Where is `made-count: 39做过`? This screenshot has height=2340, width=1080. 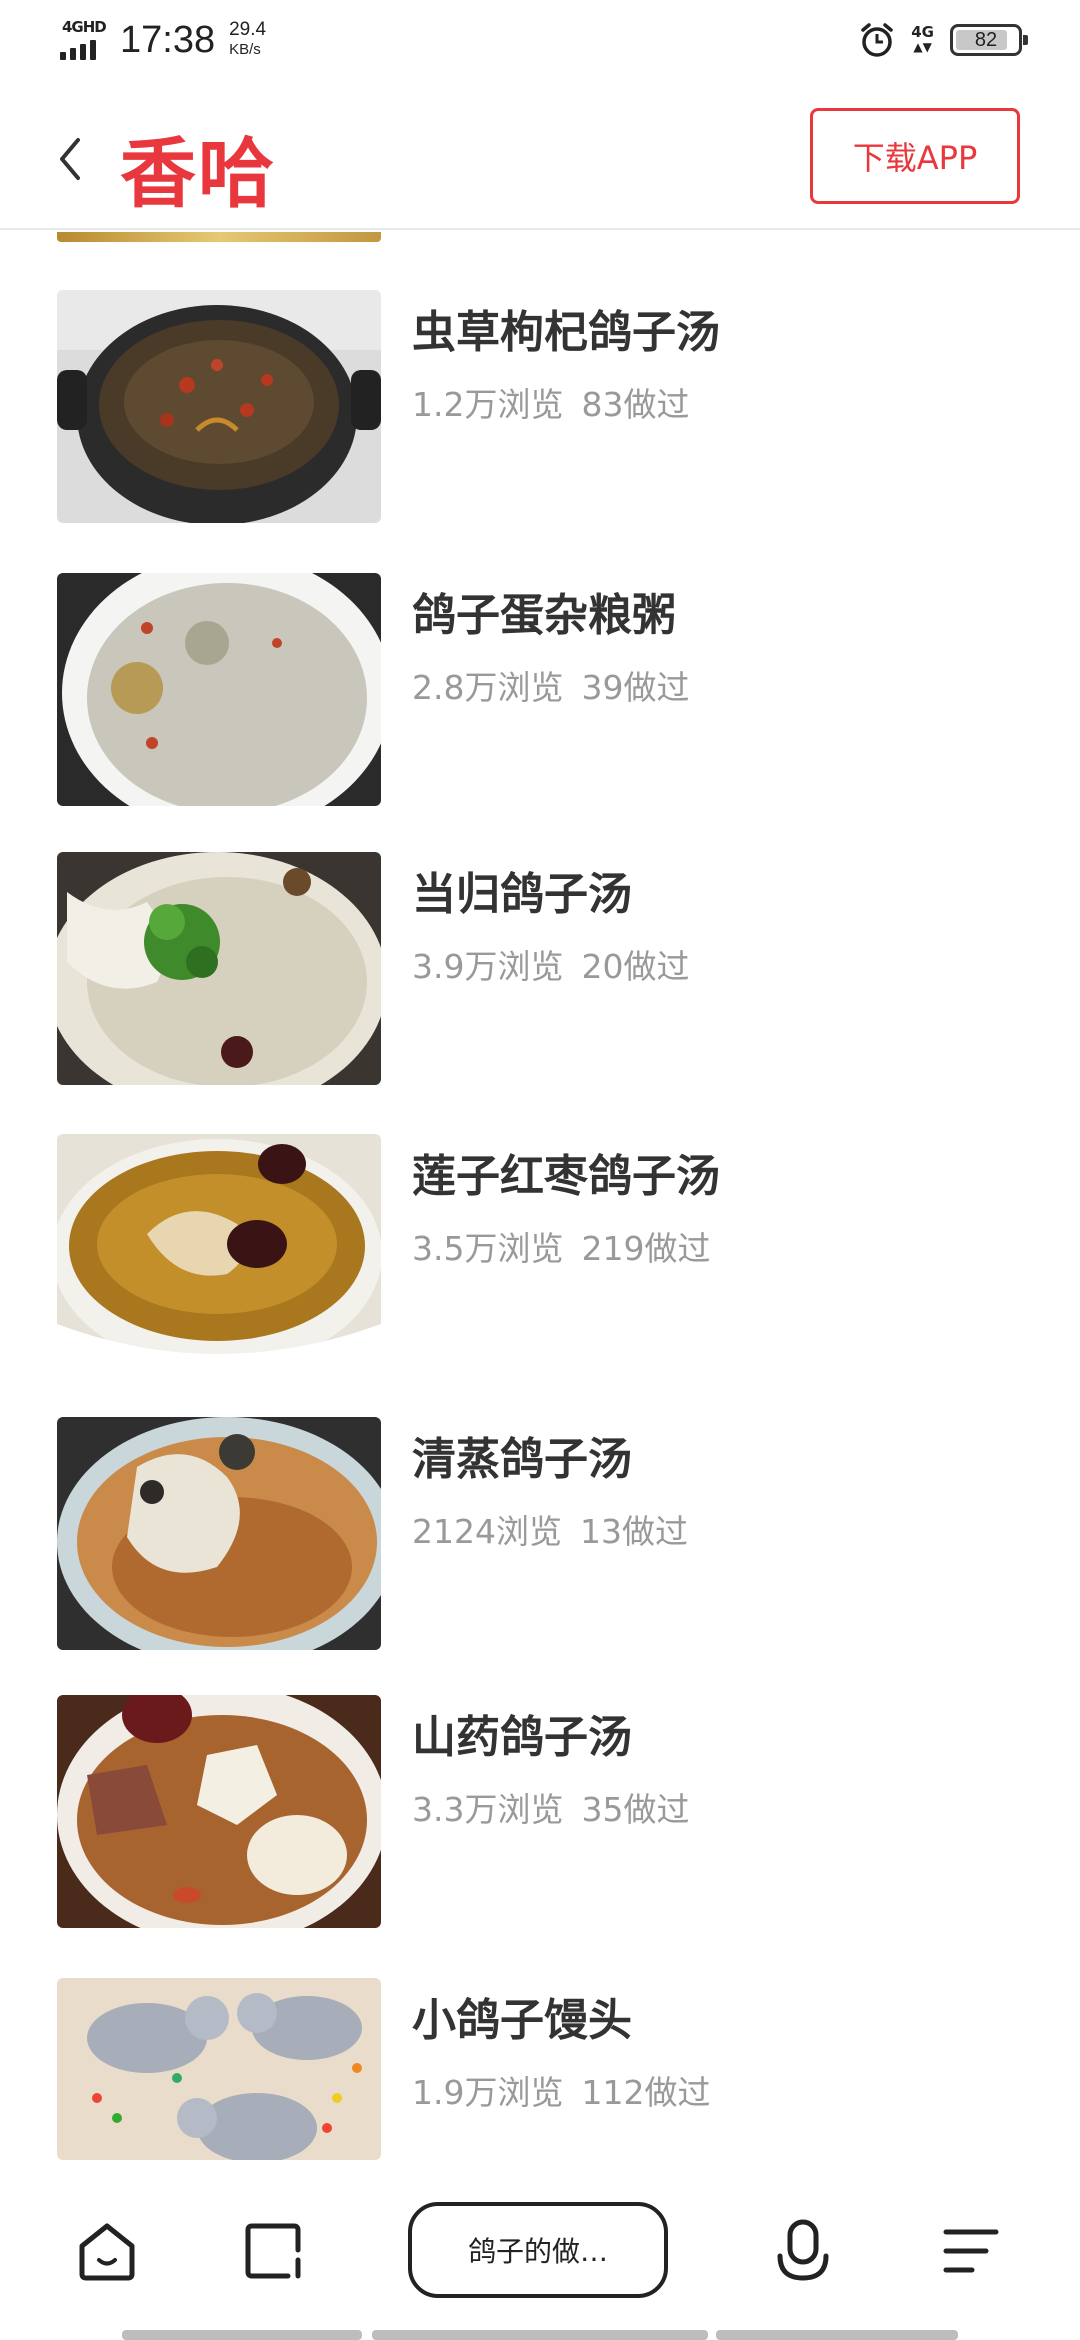 made-count: 39做过 is located at coordinates (635, 687).